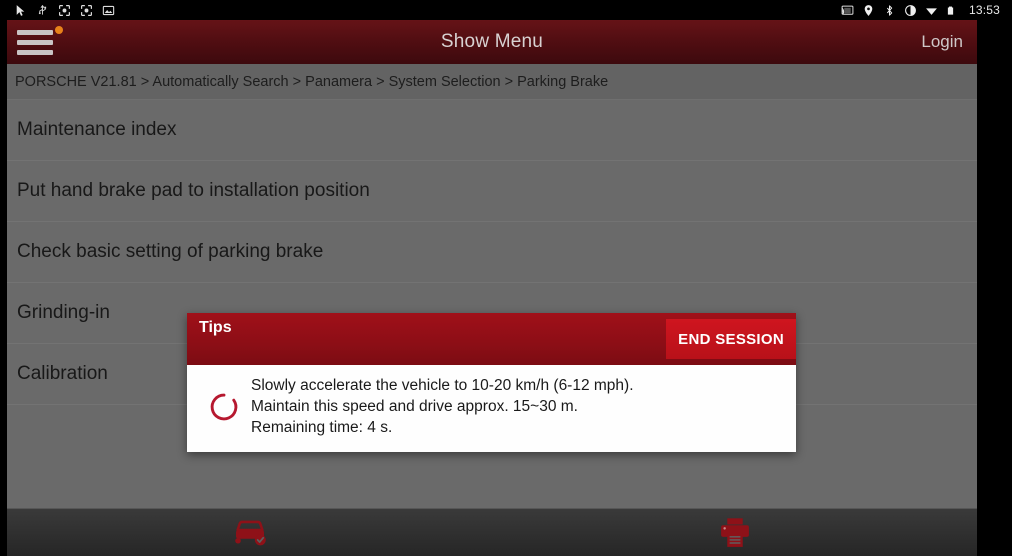 This screenshot has height=556, width=1012. What do you see at coordinates (170, 251) in the screenshot?
I see `list-item-label: Check basic setting of parking brake` at bounding box center [170, 251].